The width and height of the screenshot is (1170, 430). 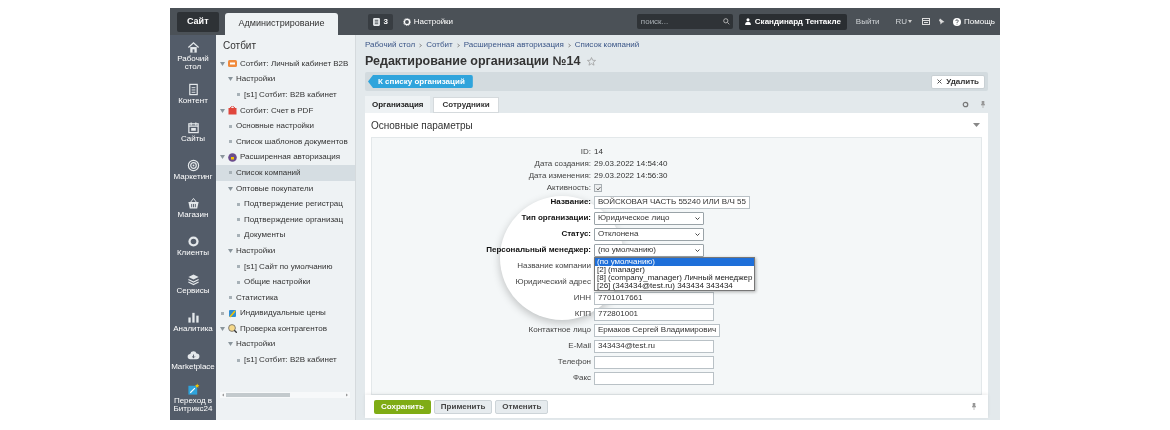 I want to click on field-label: Активность:, so click(x=568, y=188).